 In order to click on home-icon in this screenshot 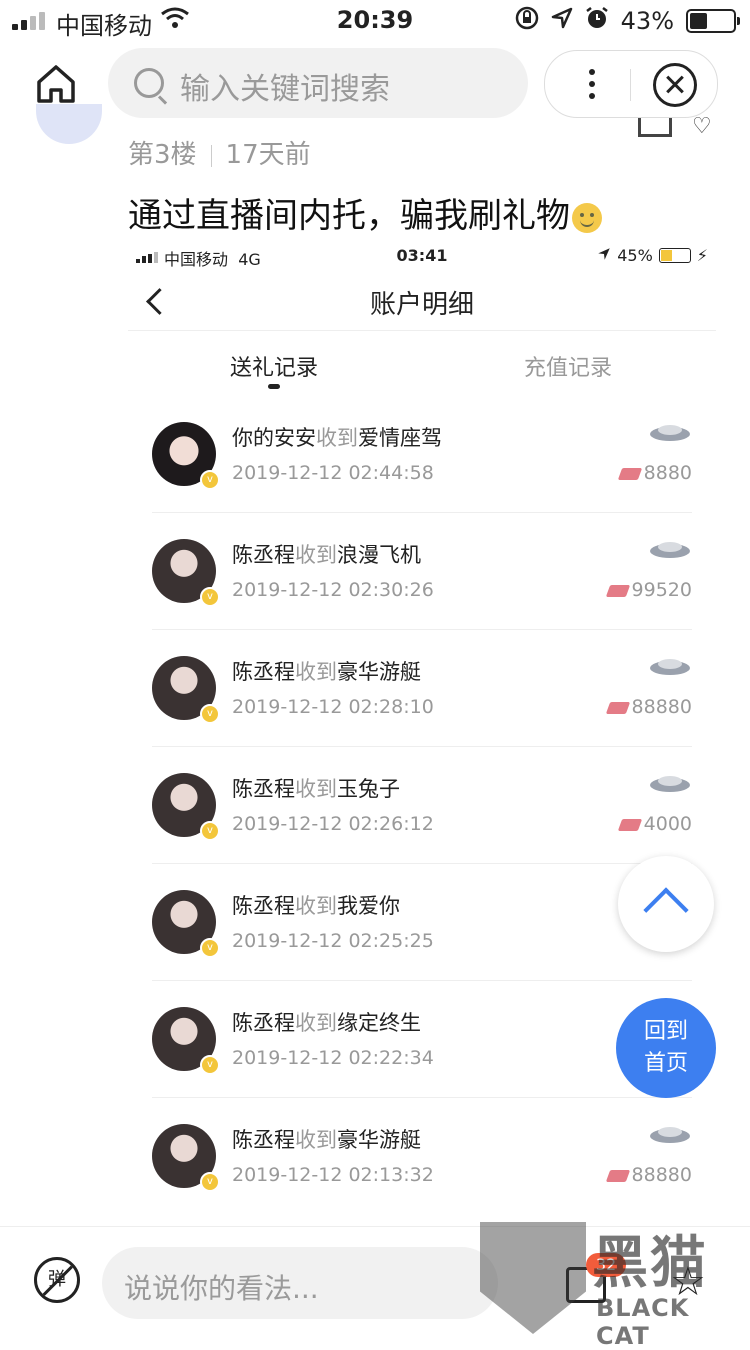, I will do `click(56, 84)`.